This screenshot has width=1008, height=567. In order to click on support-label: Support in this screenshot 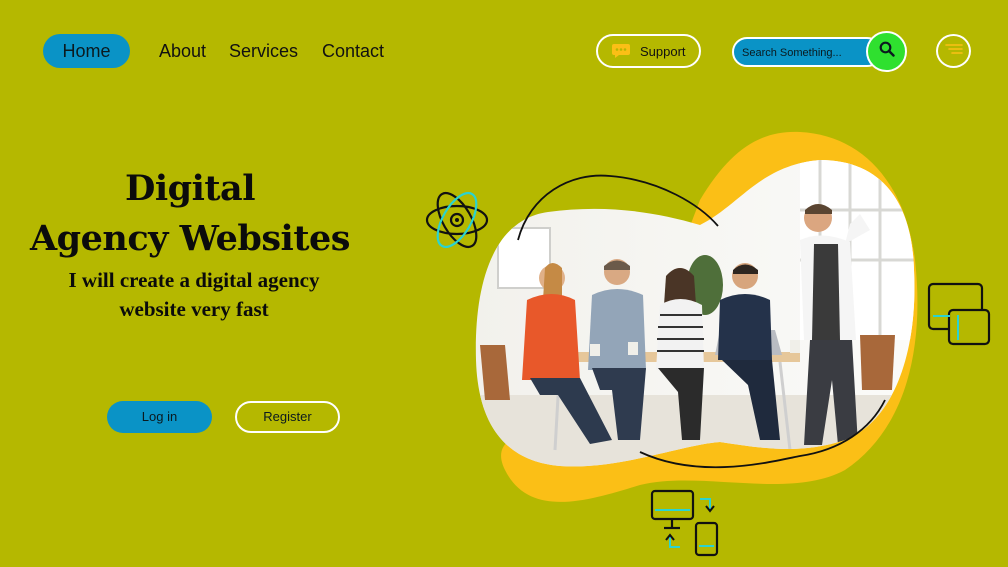, I will do `click(663, 51)`.